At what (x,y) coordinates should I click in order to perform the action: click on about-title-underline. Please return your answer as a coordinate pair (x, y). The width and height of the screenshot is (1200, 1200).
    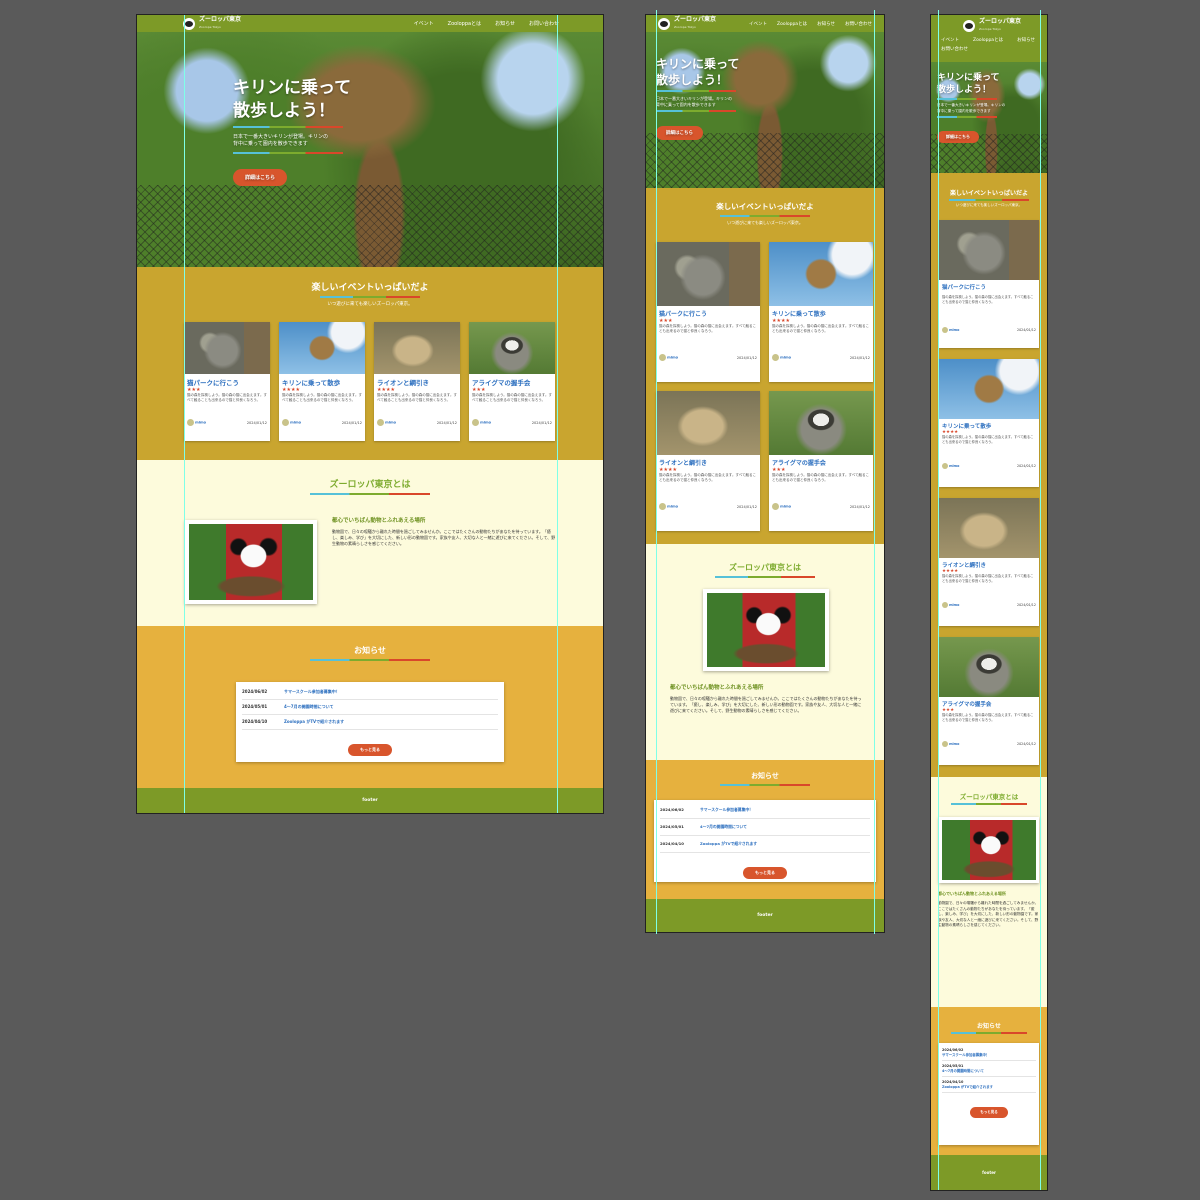
    Looking at the image, I should click on (765, 577).